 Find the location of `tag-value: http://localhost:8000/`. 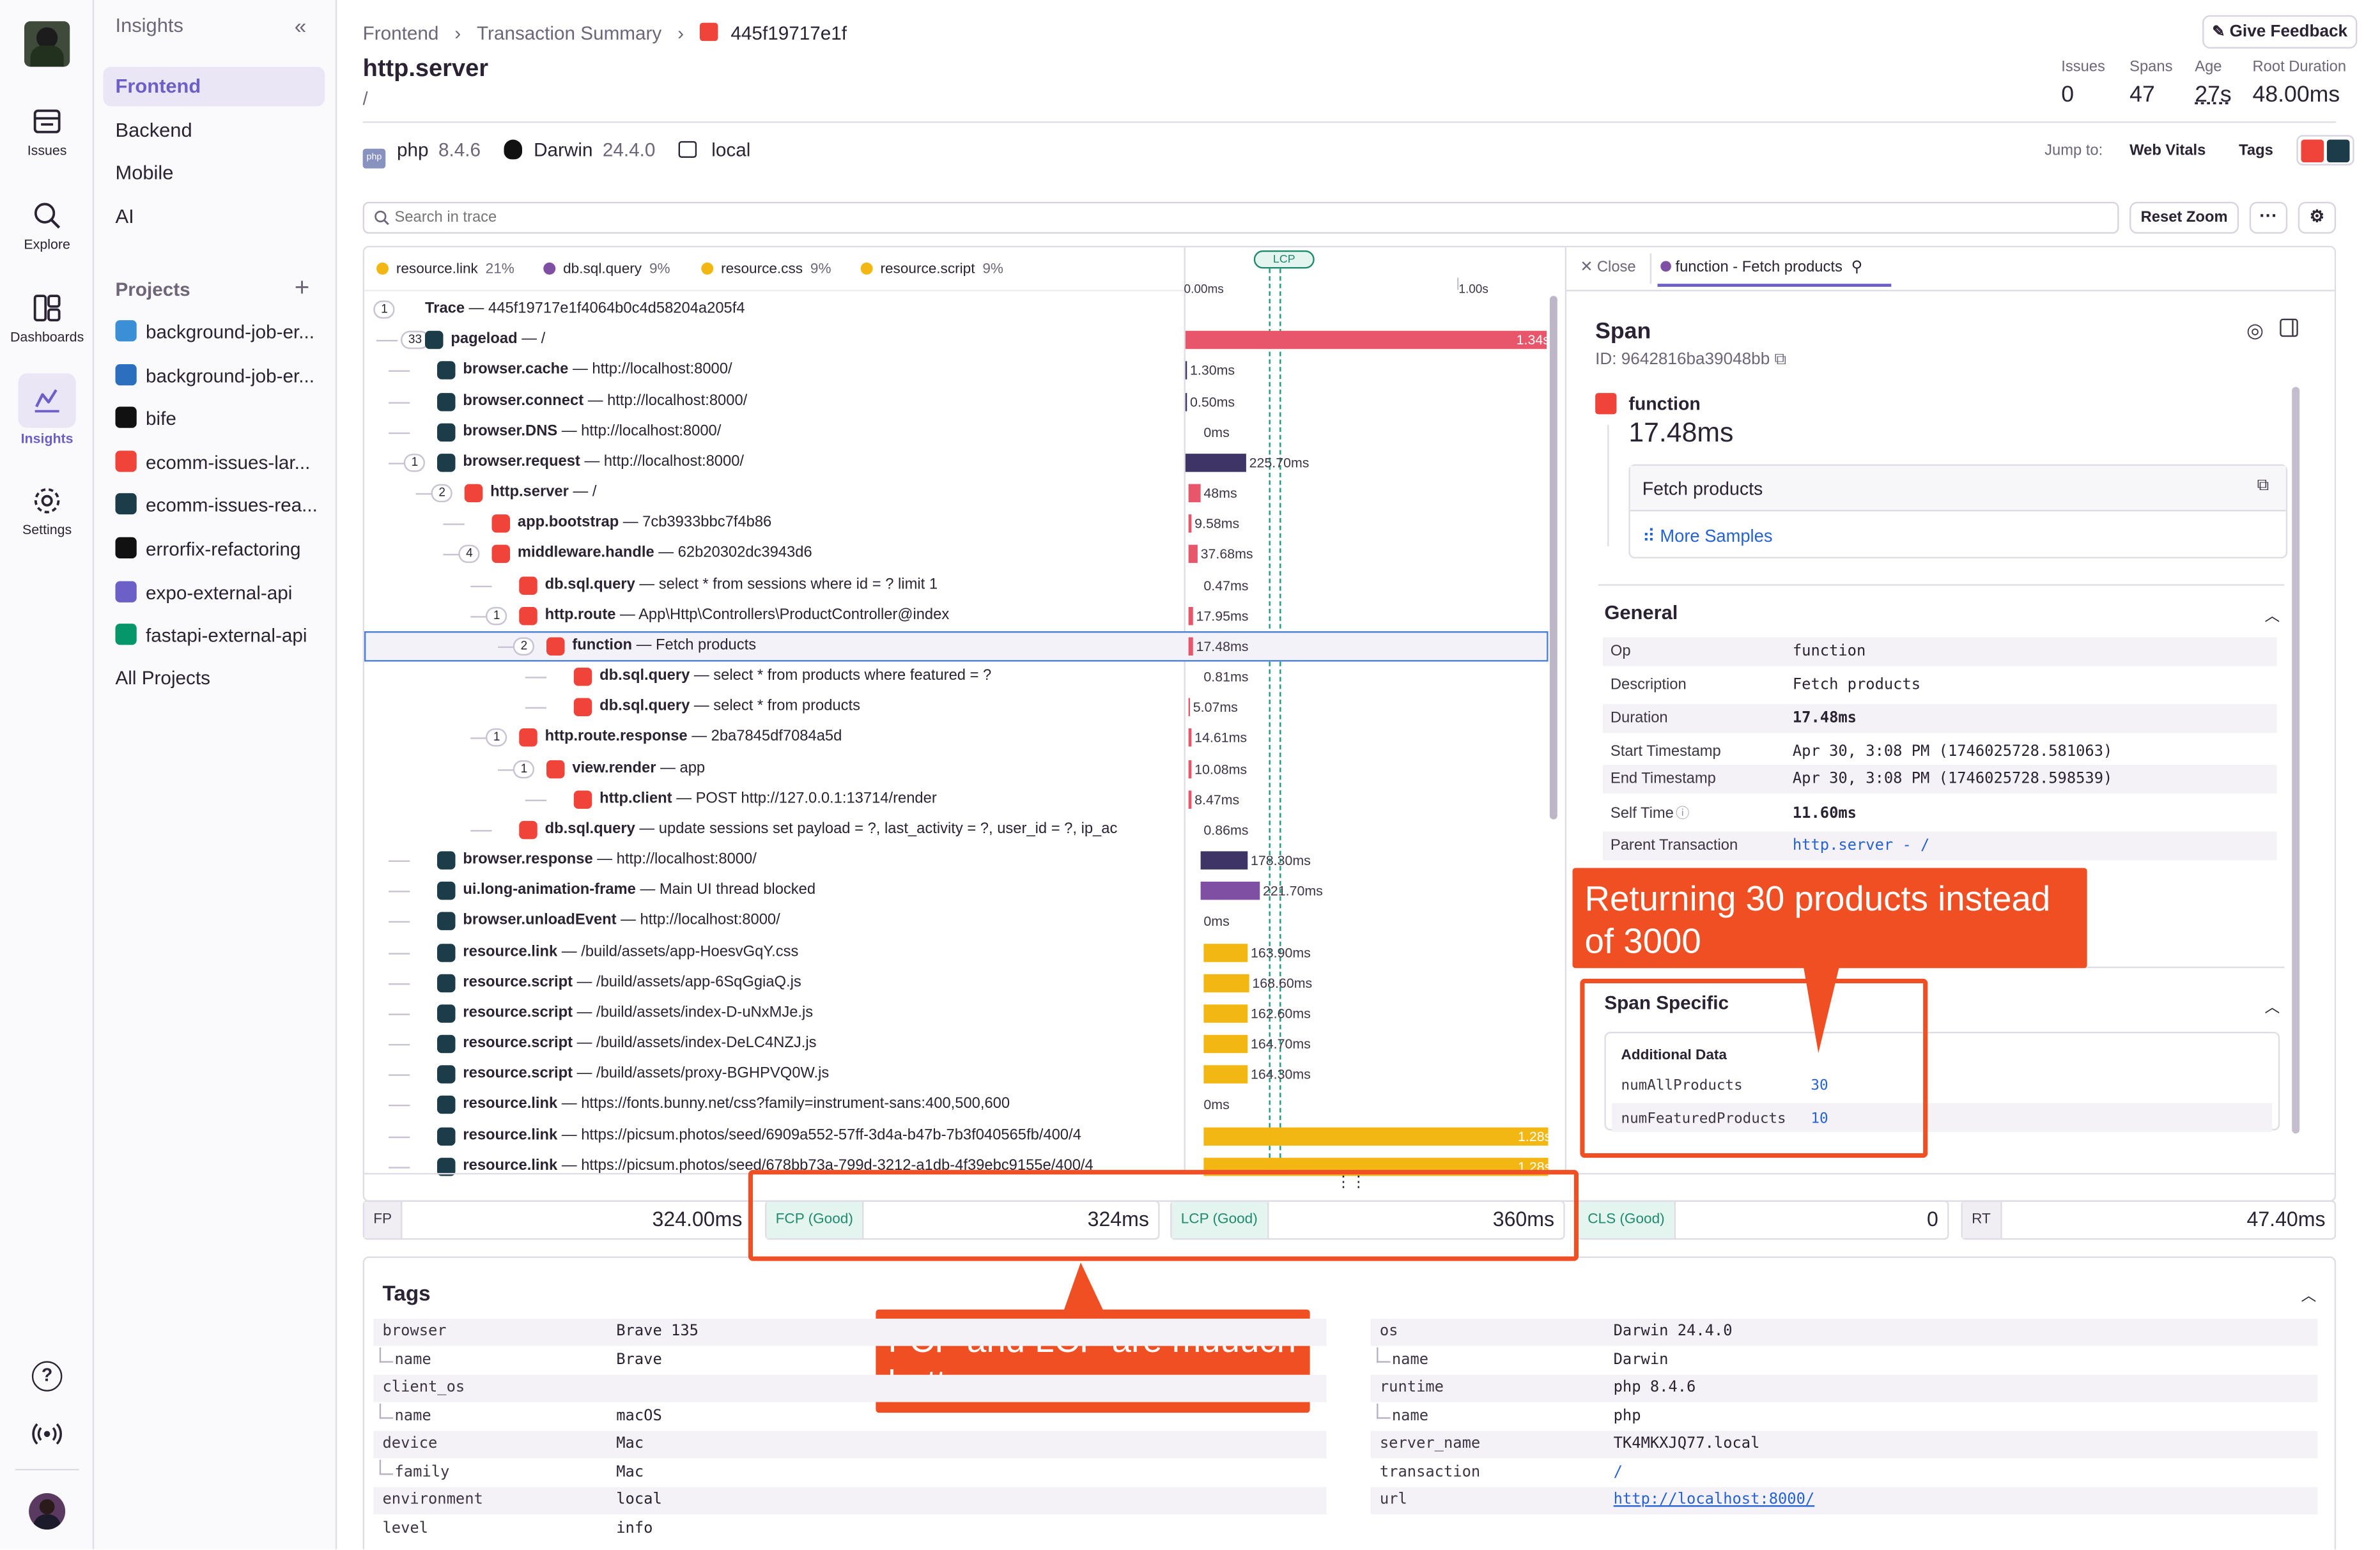

tag-value: http://localhost:8000/ is located at coordinates (1714, 1501).